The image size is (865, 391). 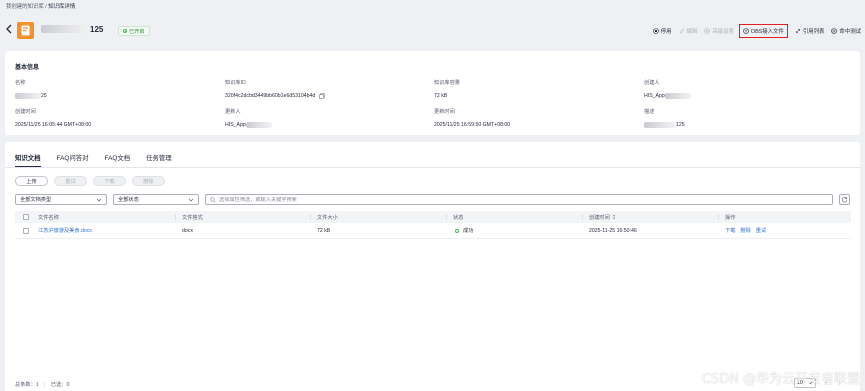 What do you see at coordinates (432, 167) in the screenshot?
I see `tab-divider` at bounding box center [432, 167].